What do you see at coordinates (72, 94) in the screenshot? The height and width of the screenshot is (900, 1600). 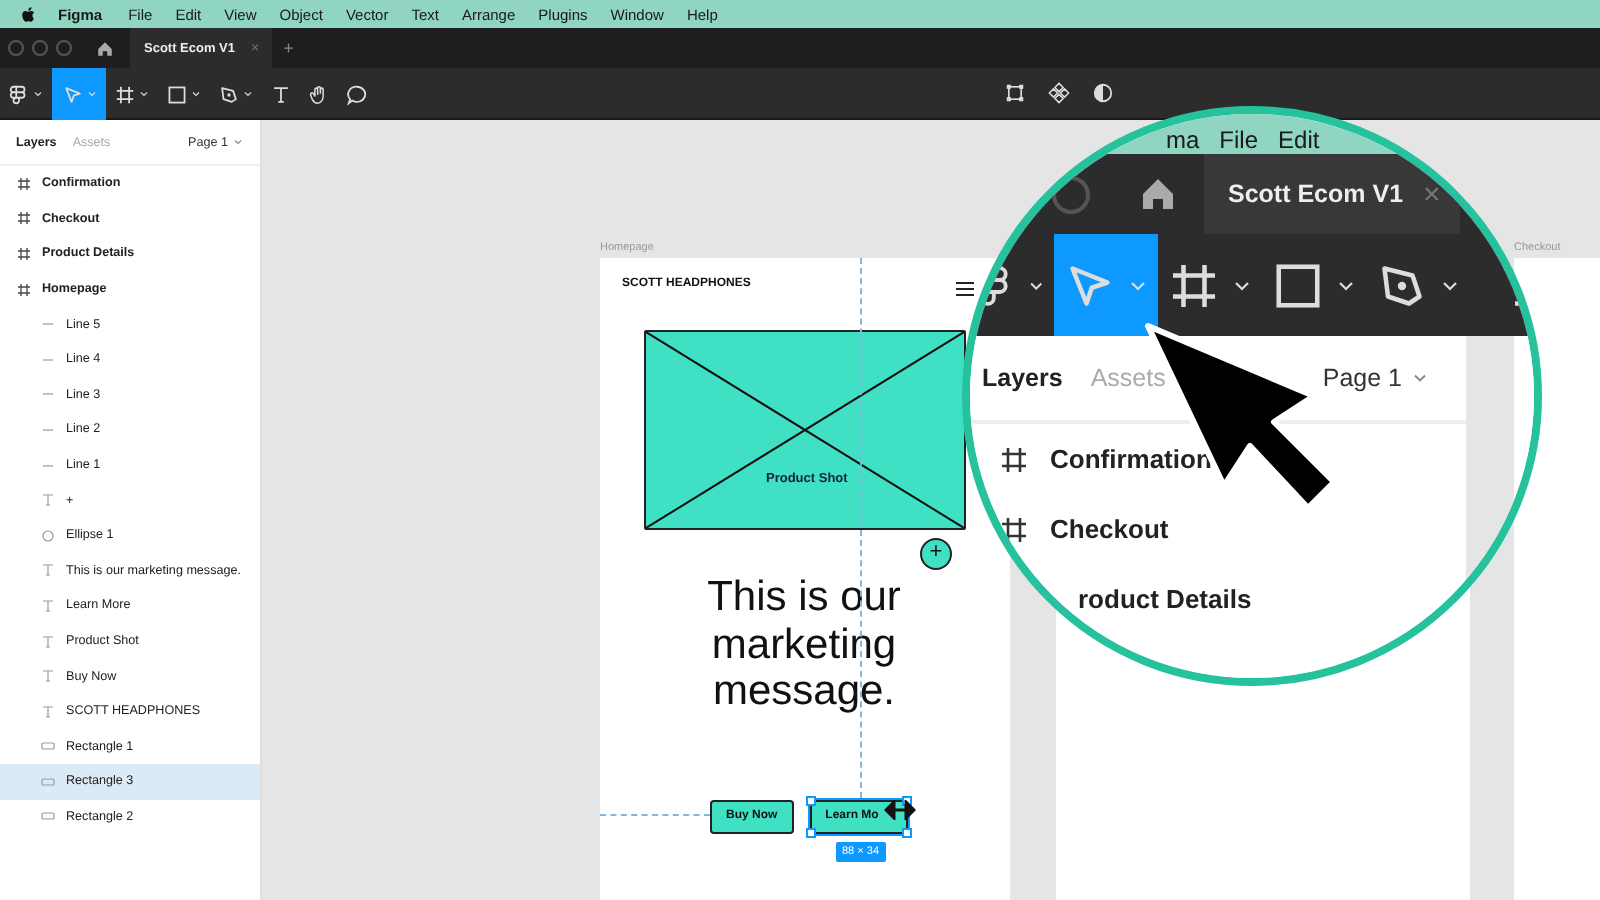 I see `pointer-icon` at bounding box center [72, 94].